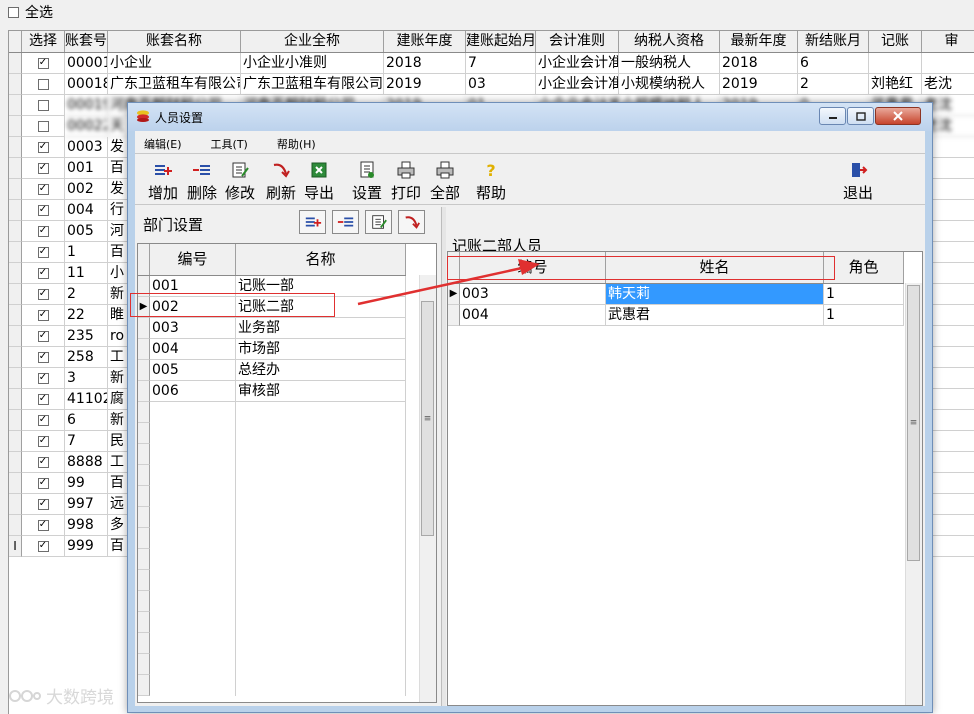  Describe the element at coordinates (898, 116) in the screenshot. I see `close-button` at that location.